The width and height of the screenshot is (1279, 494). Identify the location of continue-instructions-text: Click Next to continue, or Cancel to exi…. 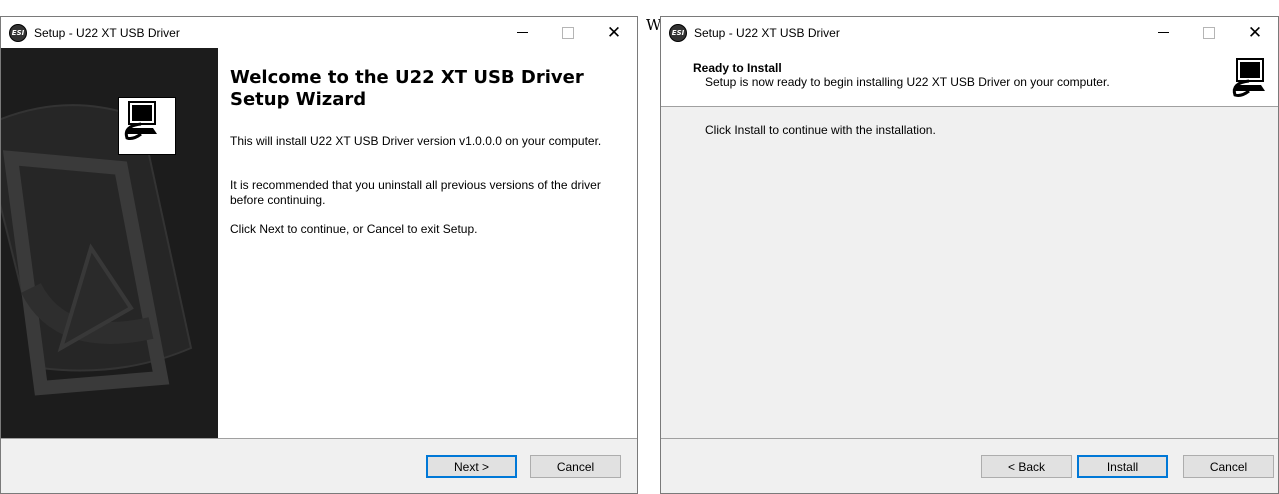
(354, 229).